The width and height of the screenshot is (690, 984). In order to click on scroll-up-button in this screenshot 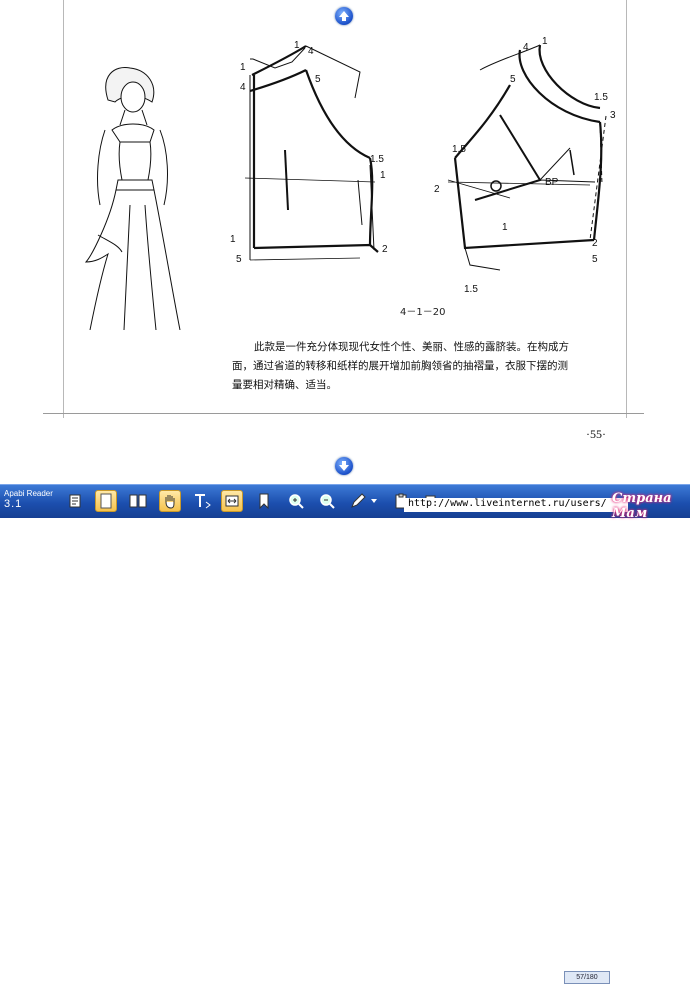, I will do `click(344, 16)`.